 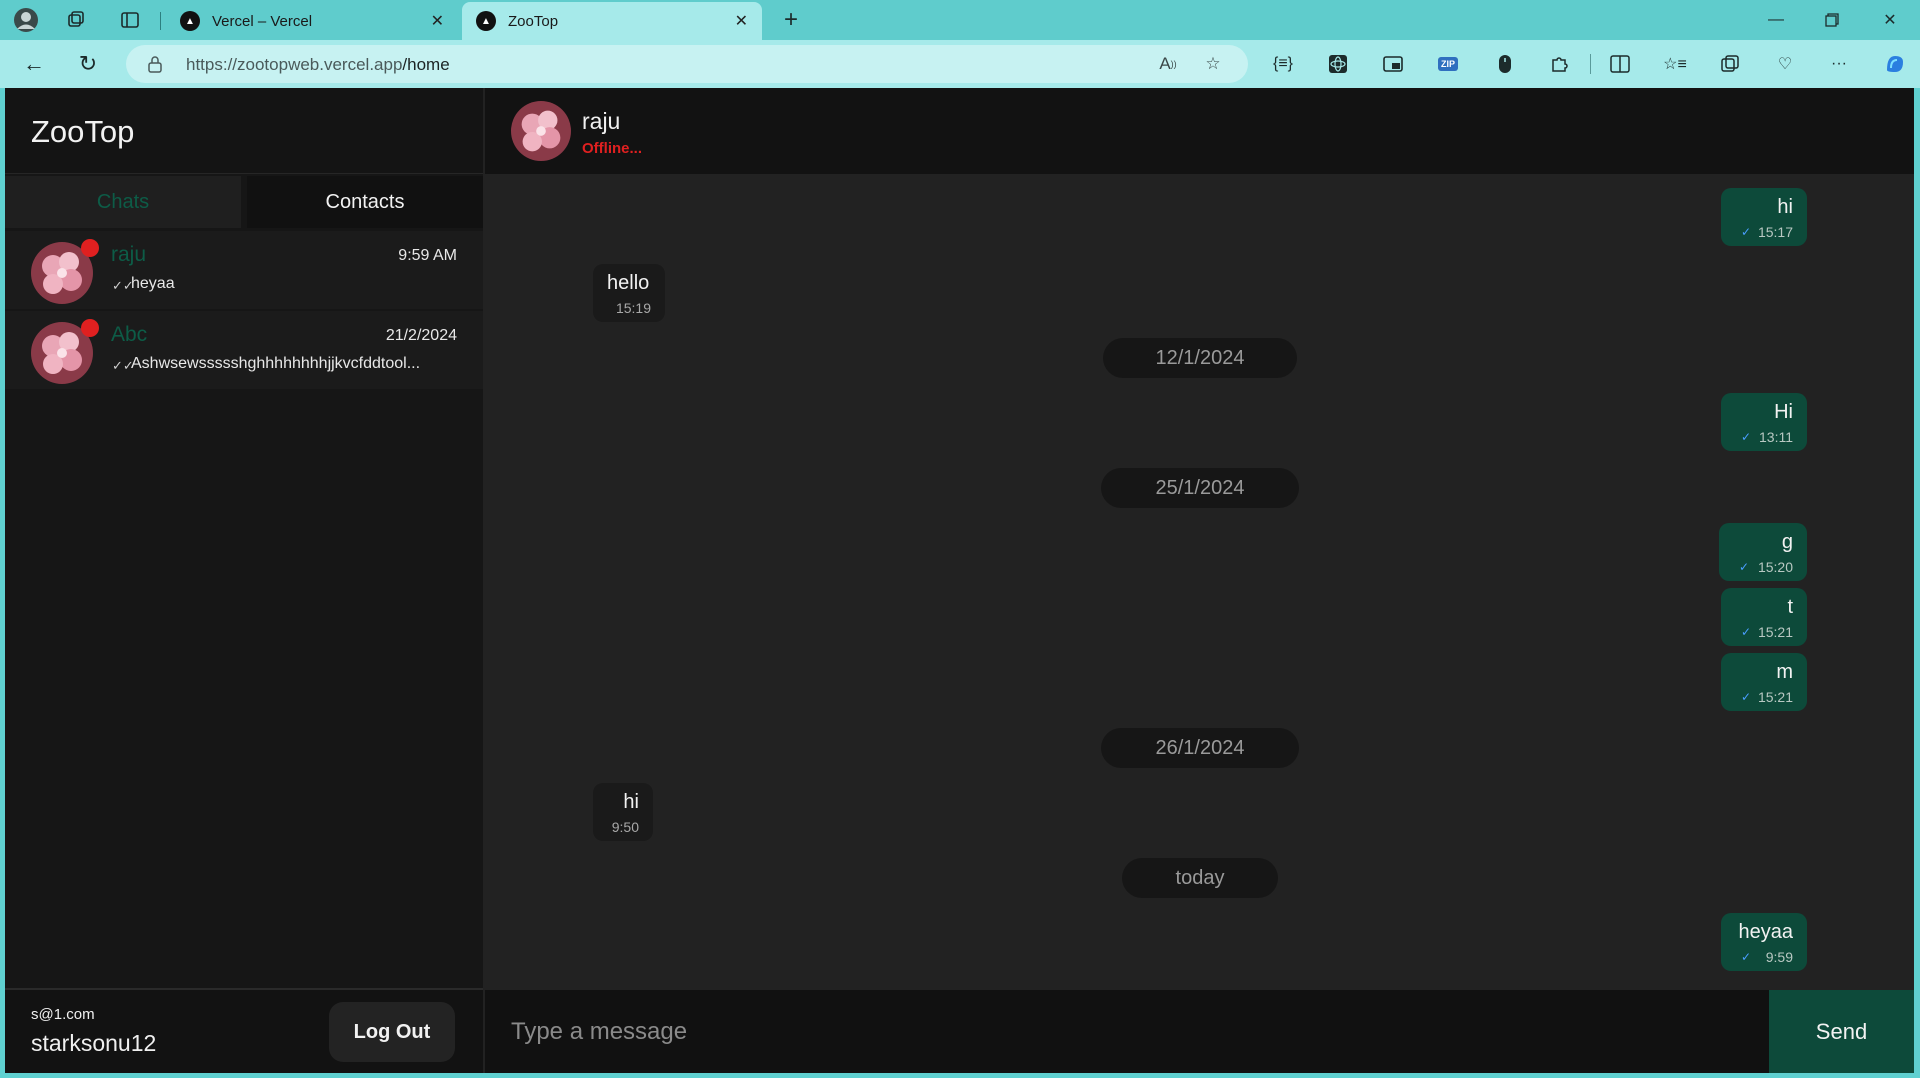 What do you see at coordinates (1764, 617) in the screenshot?
I see `message-bubble-outgoing: t ✓ 15:21` at bounding box center [1764, 617].